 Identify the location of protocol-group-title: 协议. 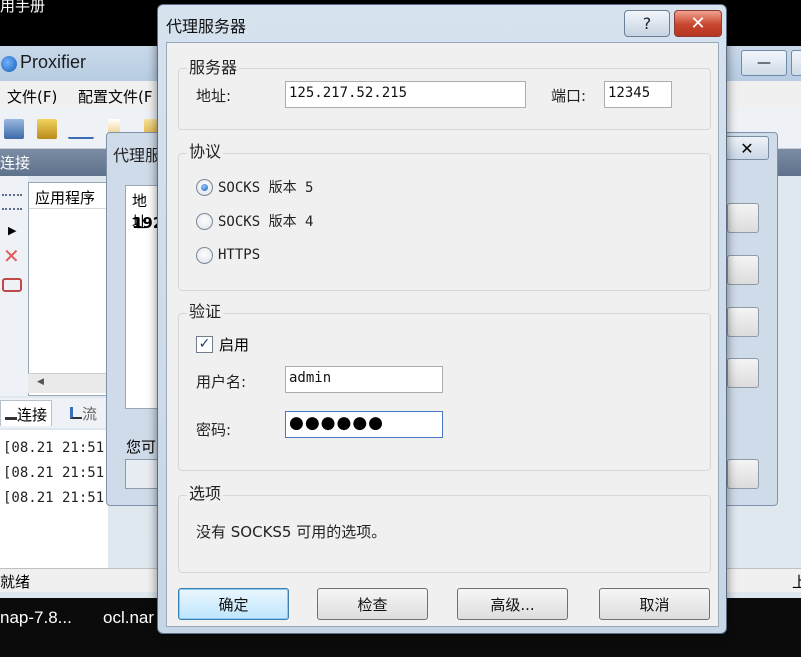
(205, 150).